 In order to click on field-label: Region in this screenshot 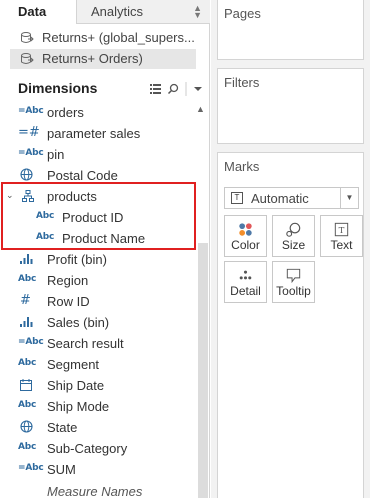, I will do `click(68, 280)`.